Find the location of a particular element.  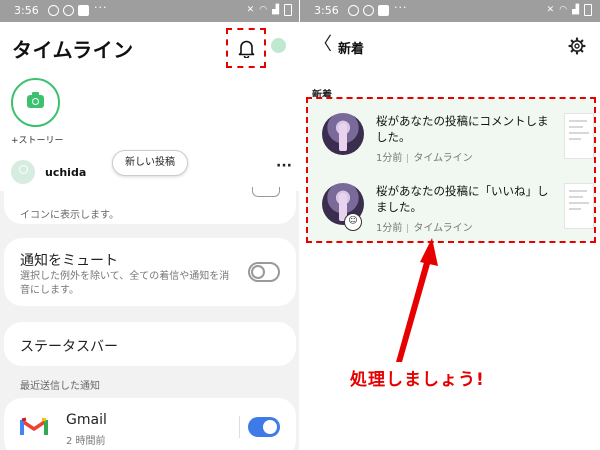

status-bar-setting-title: ステータスバー is located at coordinates (69, 347).